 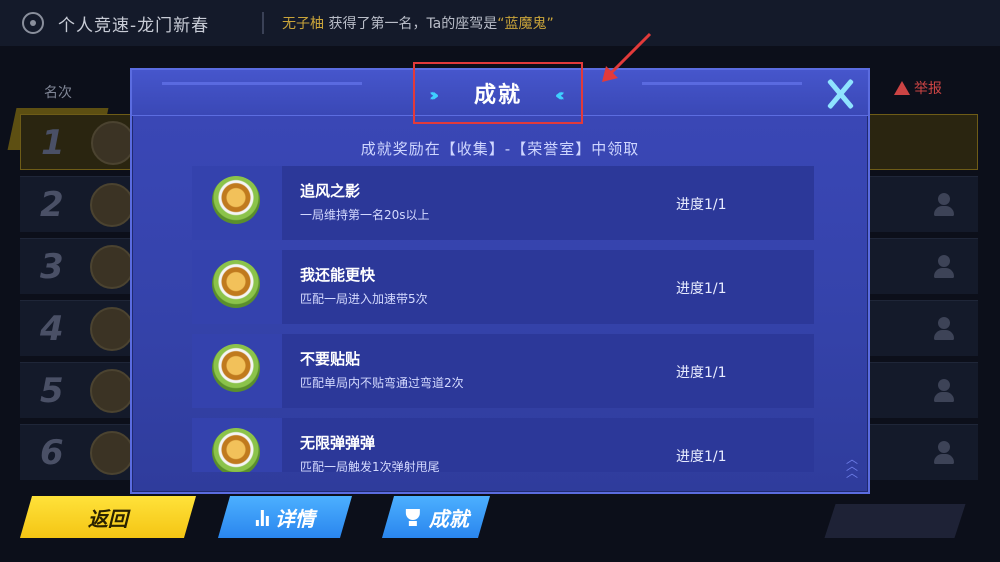 What do you see at coordinates (338, 443) in the screenshot?
I see `achievement-name: 无限弹弹弹` at bounding box center [338, 443].